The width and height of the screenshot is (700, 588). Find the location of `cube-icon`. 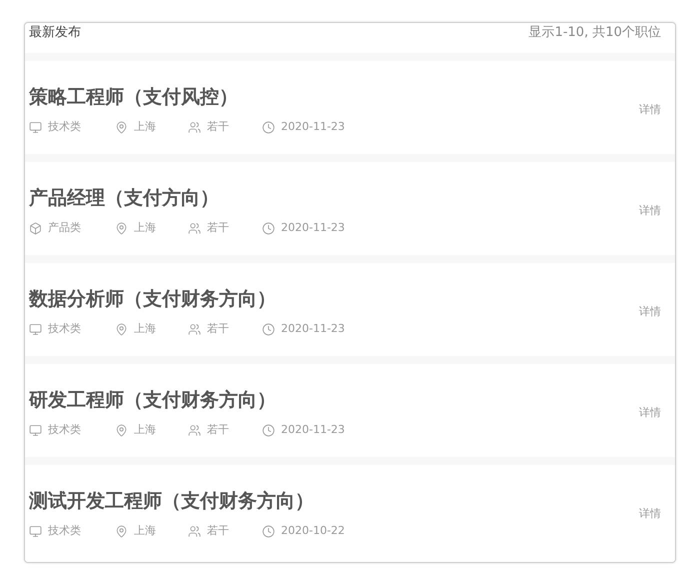

cube-icon is located at coordinates (35, 228).